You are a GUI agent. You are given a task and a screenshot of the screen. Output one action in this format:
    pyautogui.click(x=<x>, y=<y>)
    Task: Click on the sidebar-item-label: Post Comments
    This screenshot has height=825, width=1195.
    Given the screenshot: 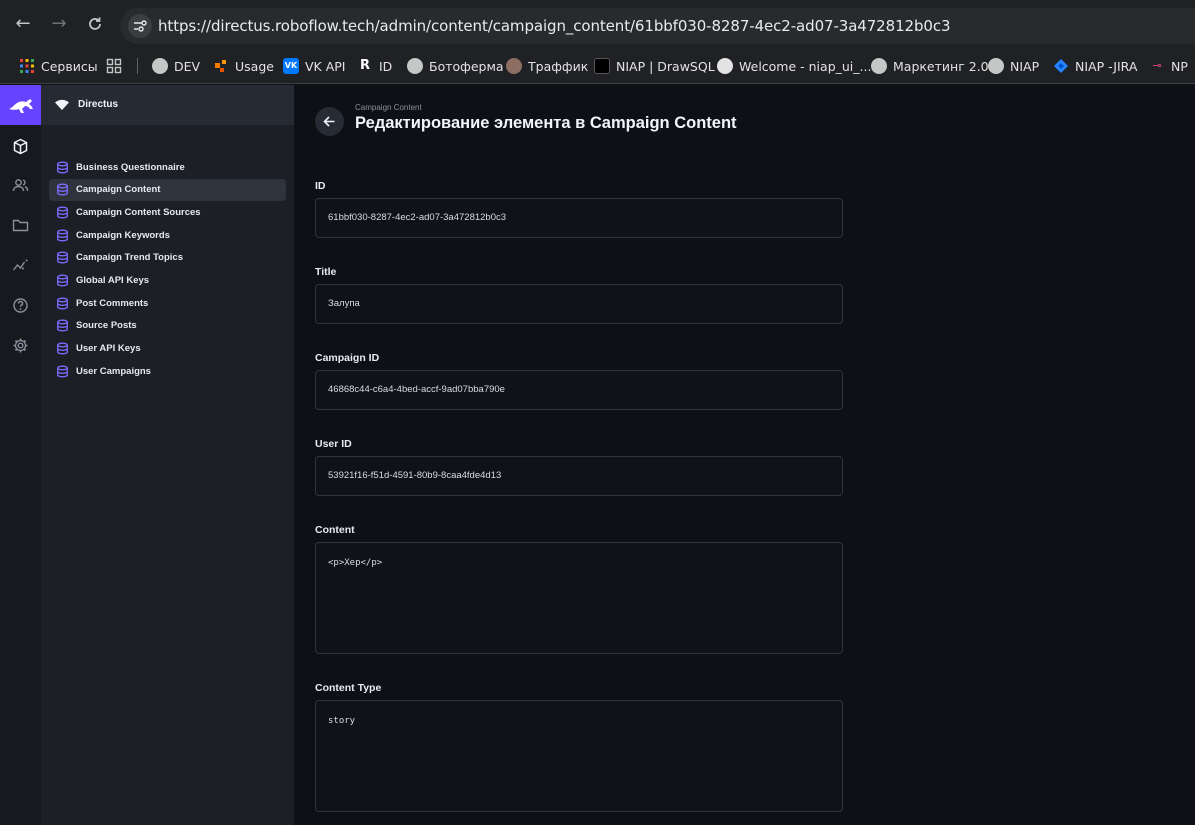 What is the action you would take?
    pyautogui.click(x=112, y=303)
    